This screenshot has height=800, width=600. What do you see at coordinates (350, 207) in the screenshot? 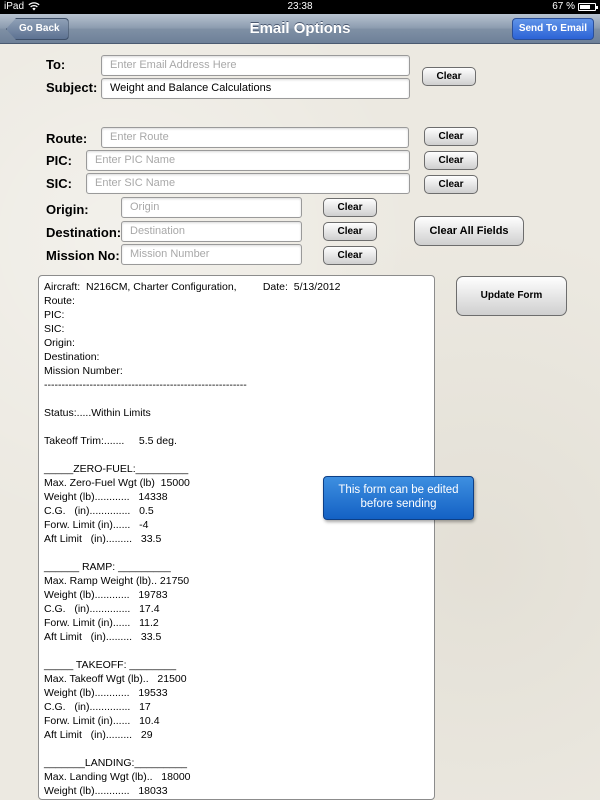
I see `clear-origin-button: Clear` at bounding box center [350, 207].